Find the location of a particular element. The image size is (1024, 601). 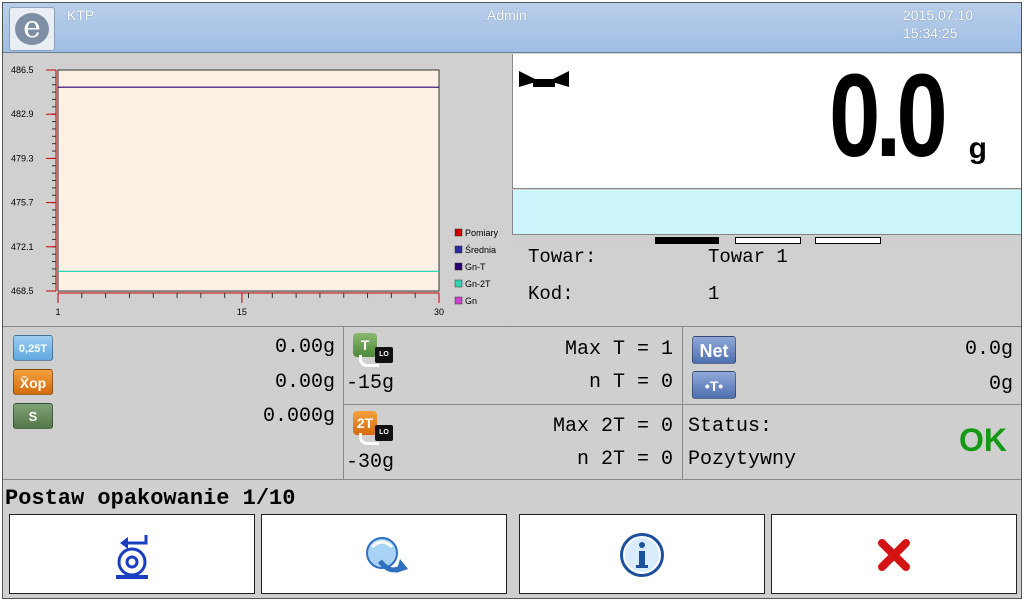

stability-marker-icon is located at coordinates (544, 79).